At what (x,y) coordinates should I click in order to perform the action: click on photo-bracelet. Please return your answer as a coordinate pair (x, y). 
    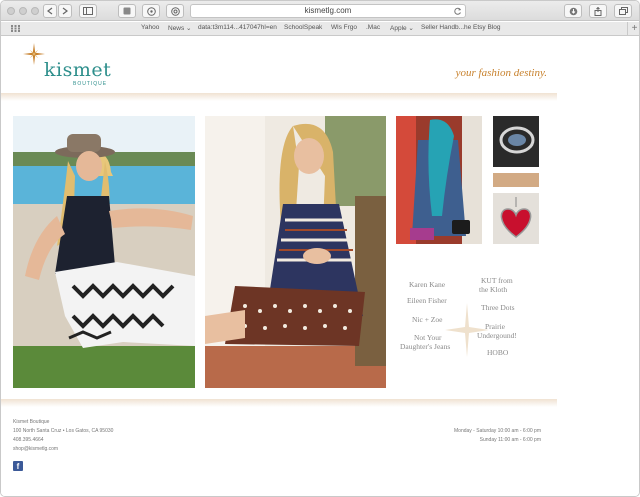
    Looking at the image, I should click on (516, 141).